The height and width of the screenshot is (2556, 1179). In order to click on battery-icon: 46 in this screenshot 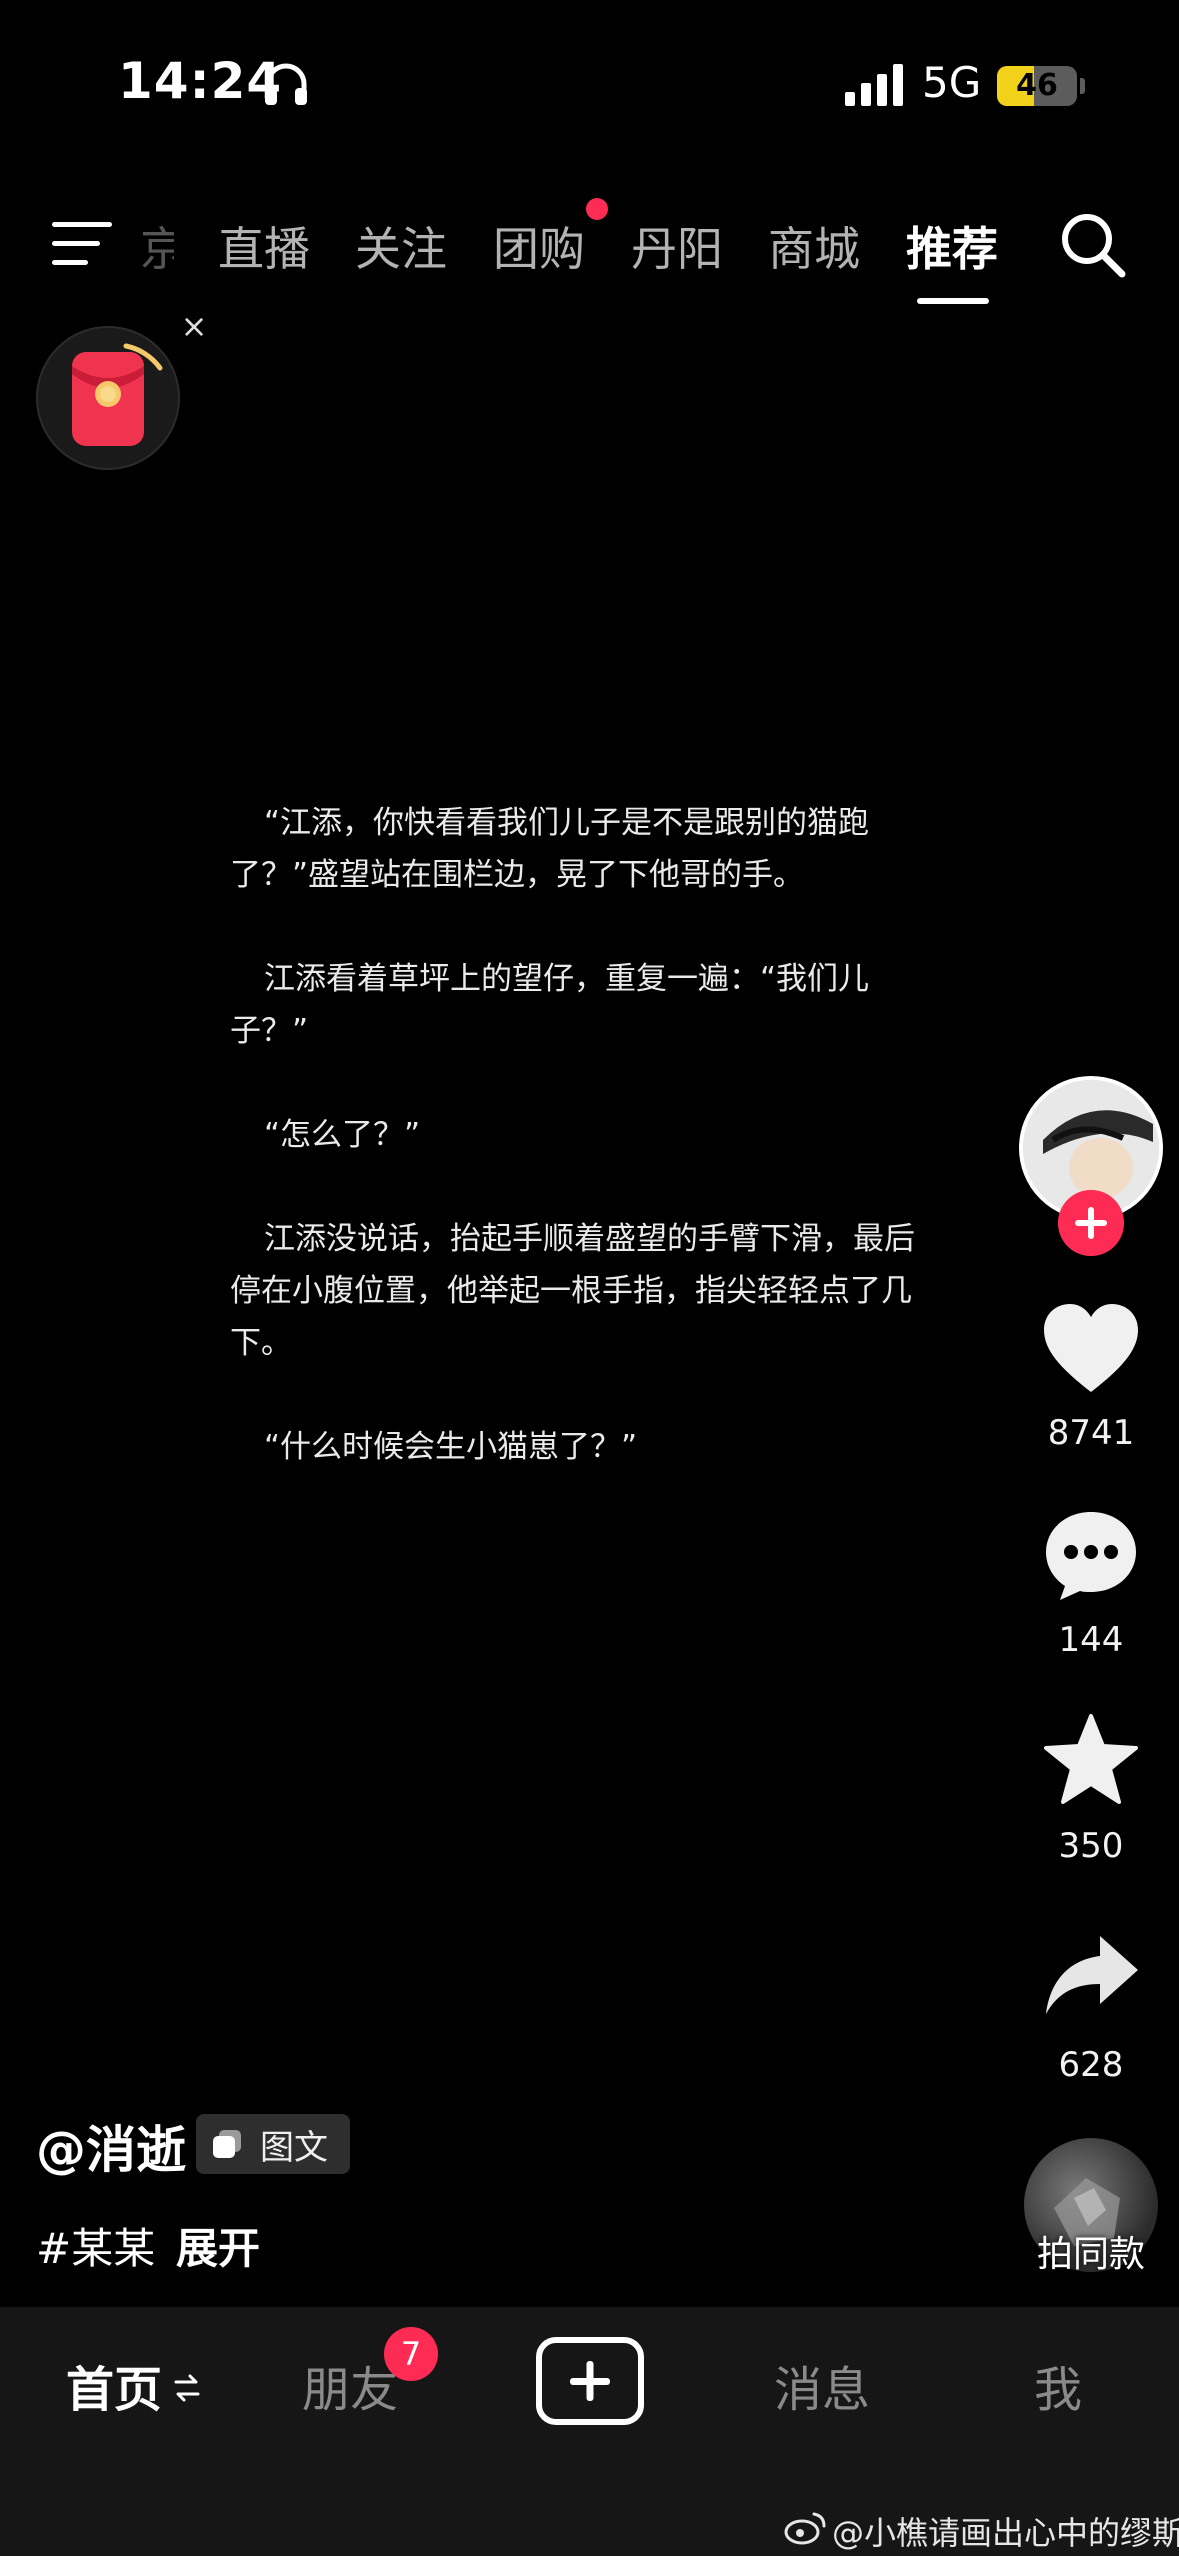, I will do `click(1037, 86)`.